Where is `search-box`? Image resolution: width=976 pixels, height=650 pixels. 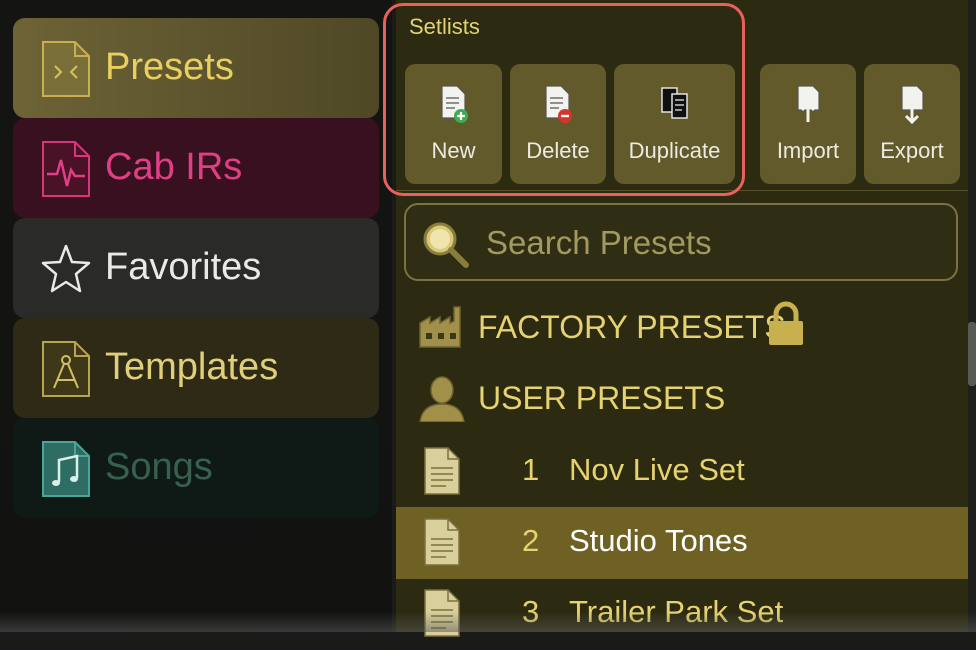
search-box is located at coordinates (681, 242).